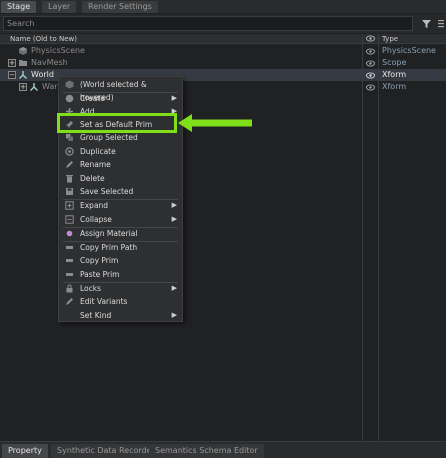  Describe the element at coordinates (223, 39) in the screenshot. I see `tree-header: Name (Old to New) Type` at that location.